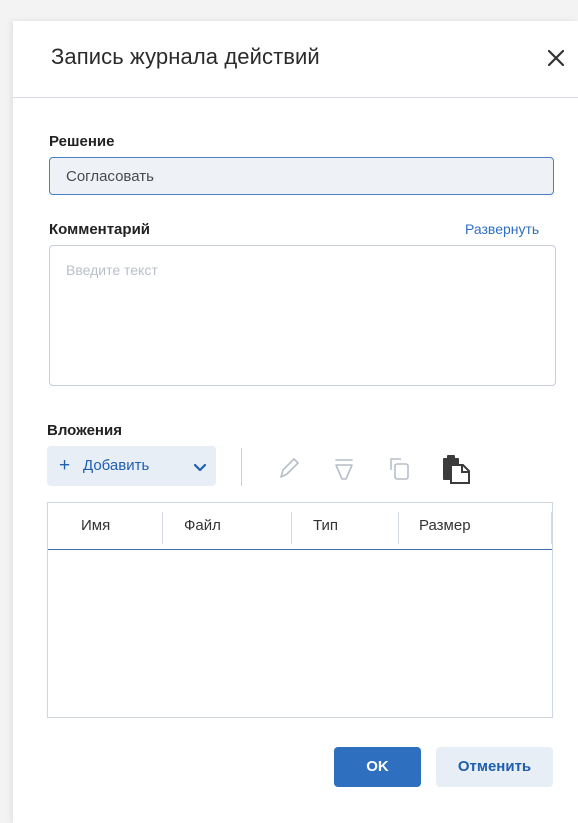 The height and width of the screenshot is (823, 578). I want to click on add-button-label: Добавить, so click(116, 465).